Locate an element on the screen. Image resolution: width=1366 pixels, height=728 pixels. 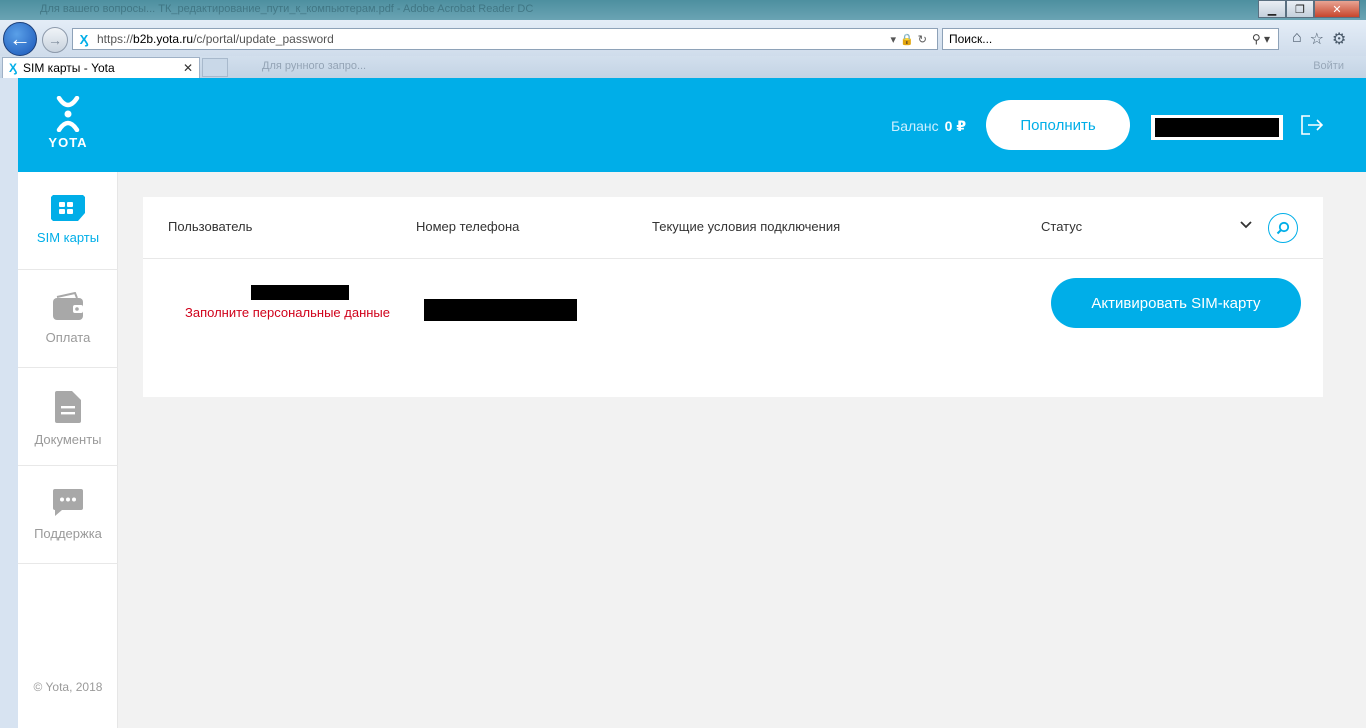
new-tab-button is located at coordinates (215, 67).